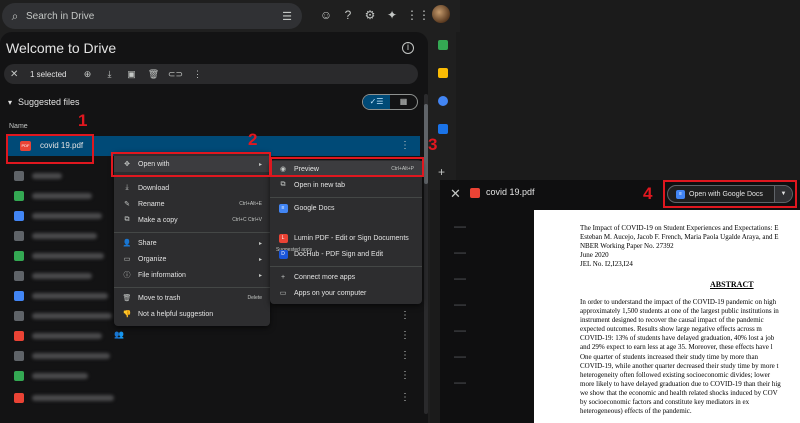 The width and height of the screenshot is (800, 423). What do you see at coordinates (109, 74) in the screenshot?
I see `download-icon: ⤓` at bounding box center [109, 74].